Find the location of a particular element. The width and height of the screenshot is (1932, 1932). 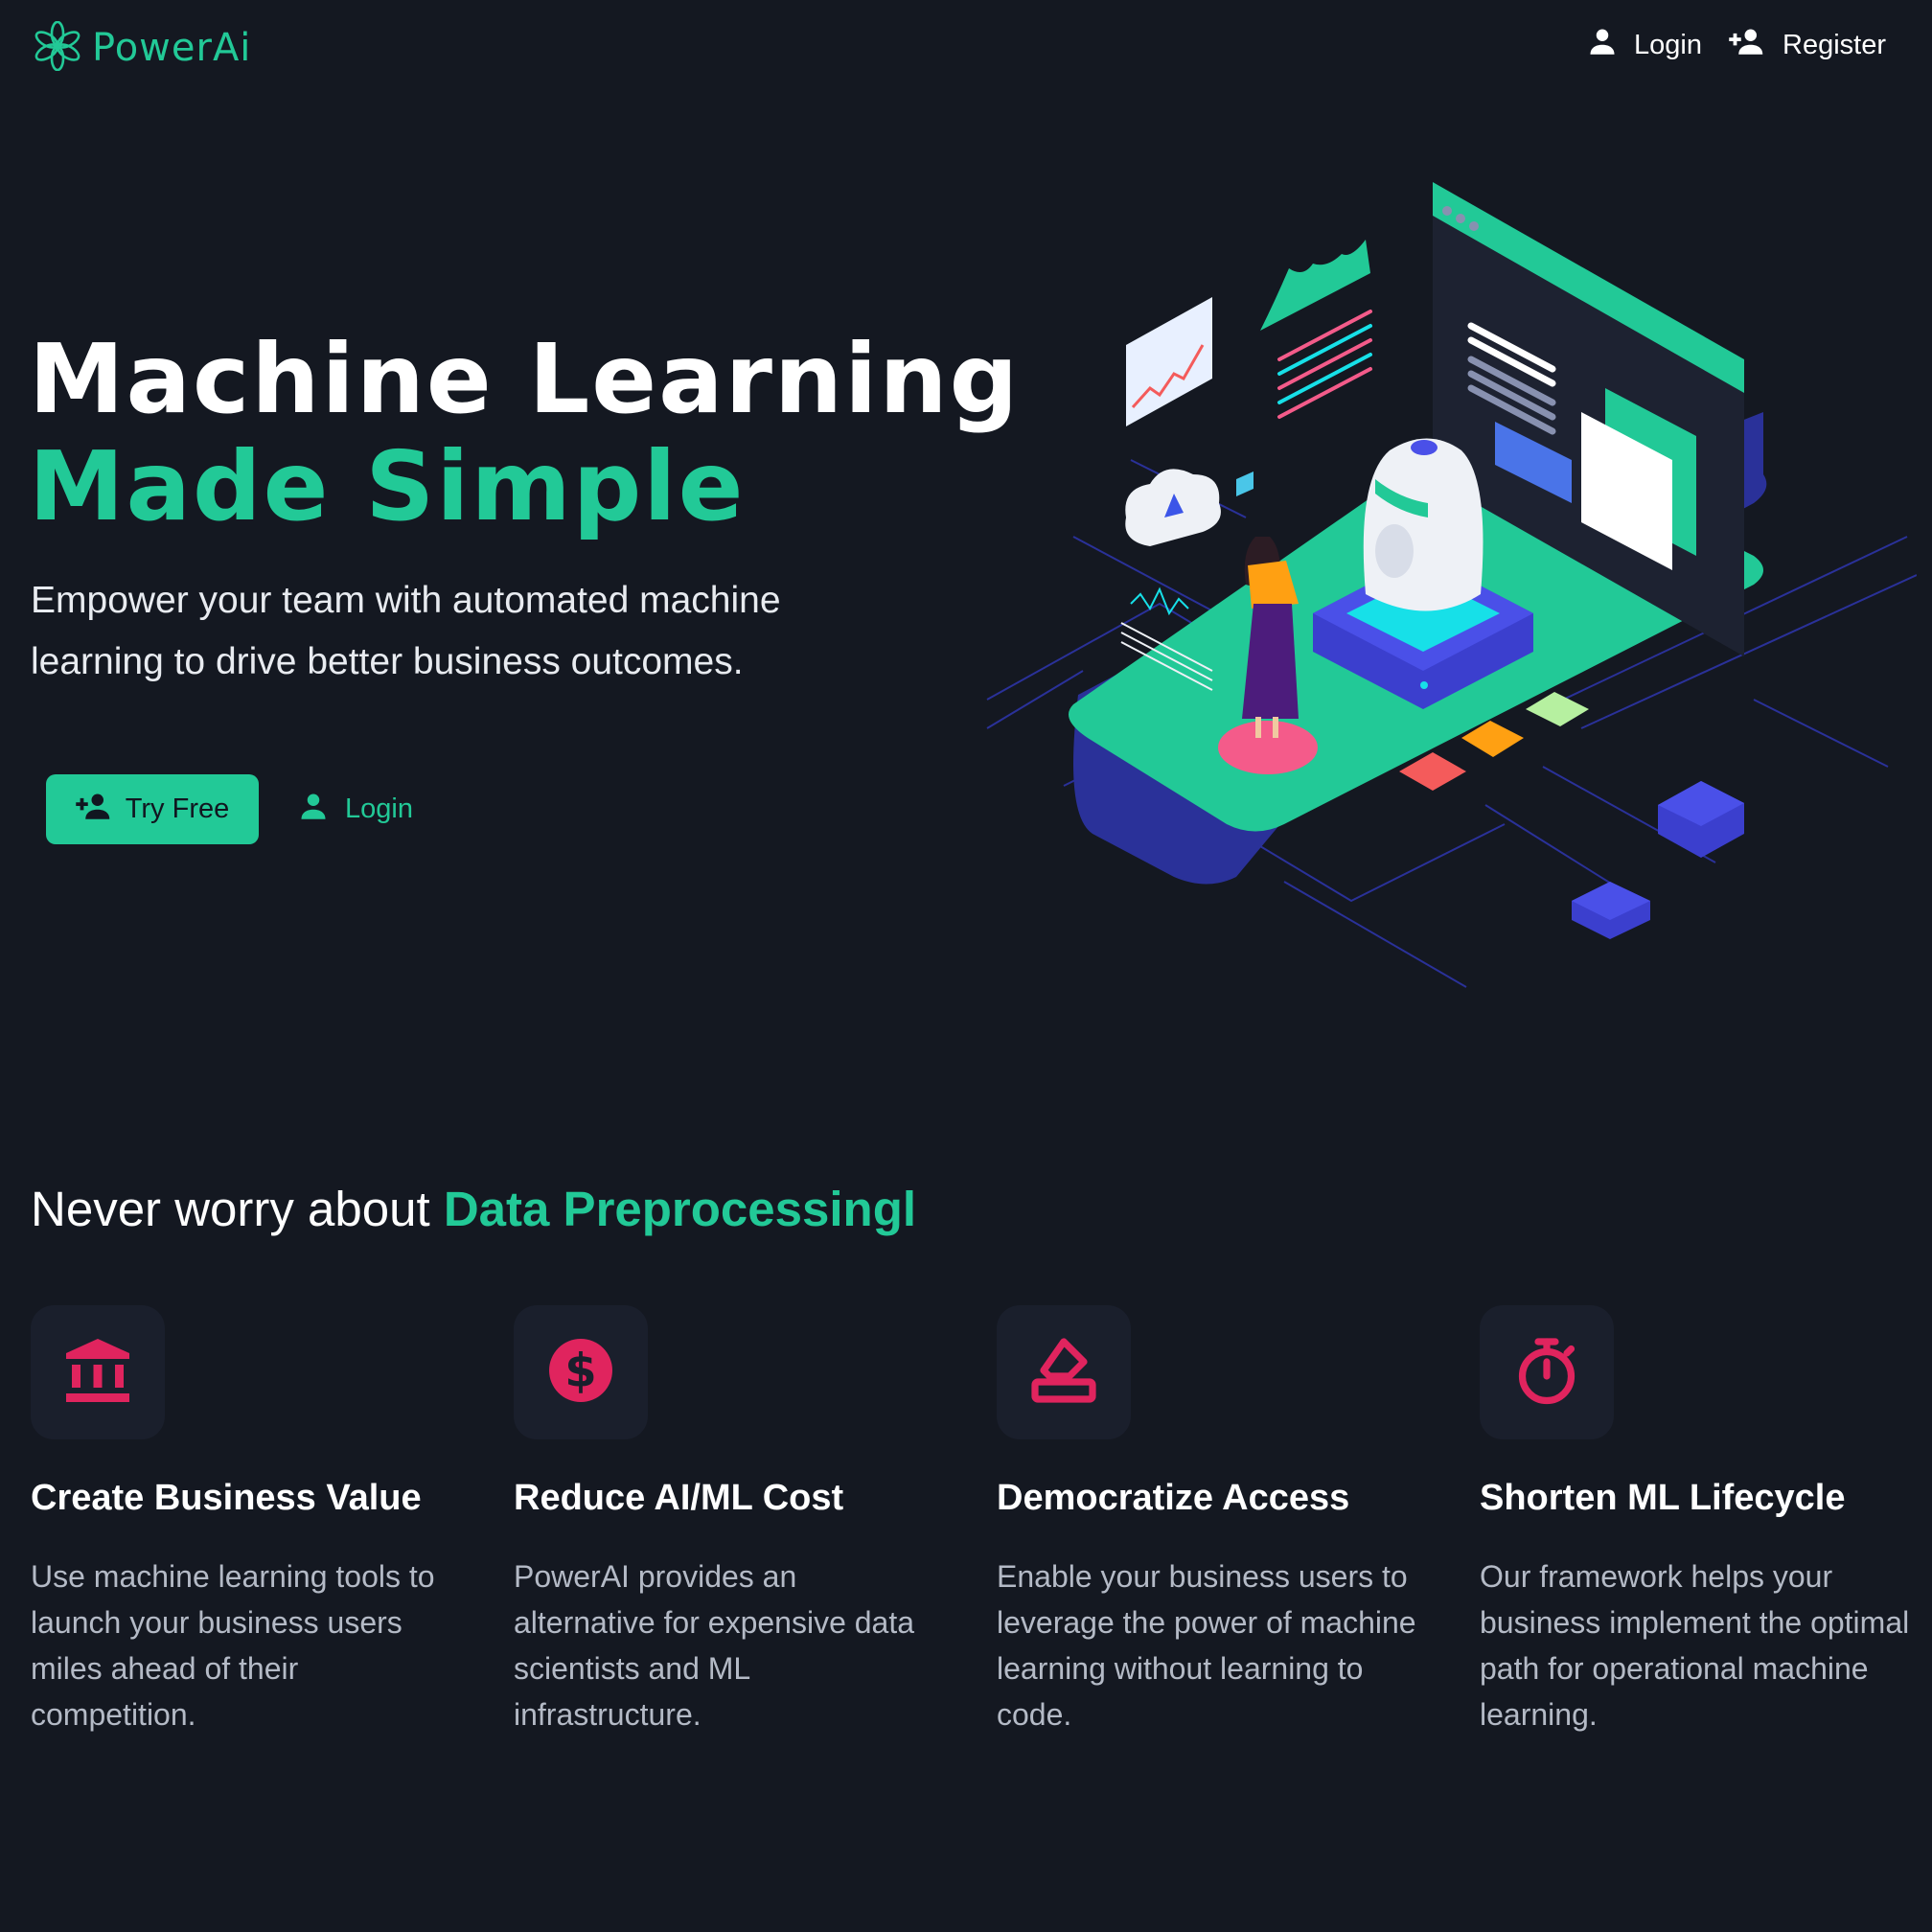

top-navbar: PowerAi Login Register is located at coordinates (966, 48).